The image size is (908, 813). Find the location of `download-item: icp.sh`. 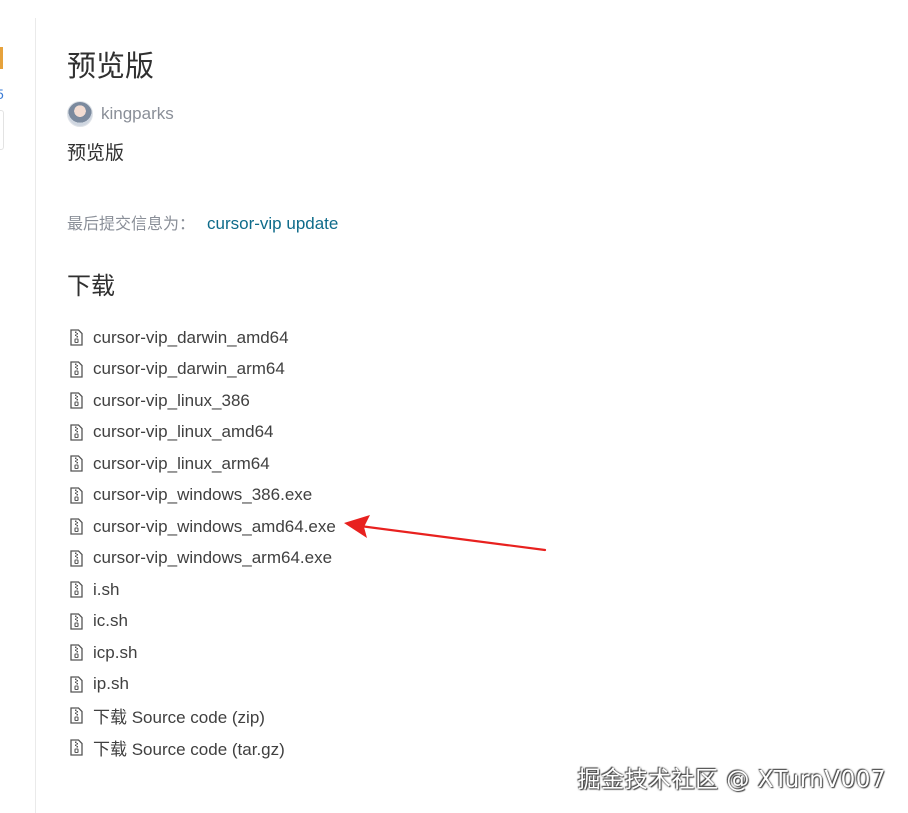

download-item: icp.sh is located at coordinates (467, 653).